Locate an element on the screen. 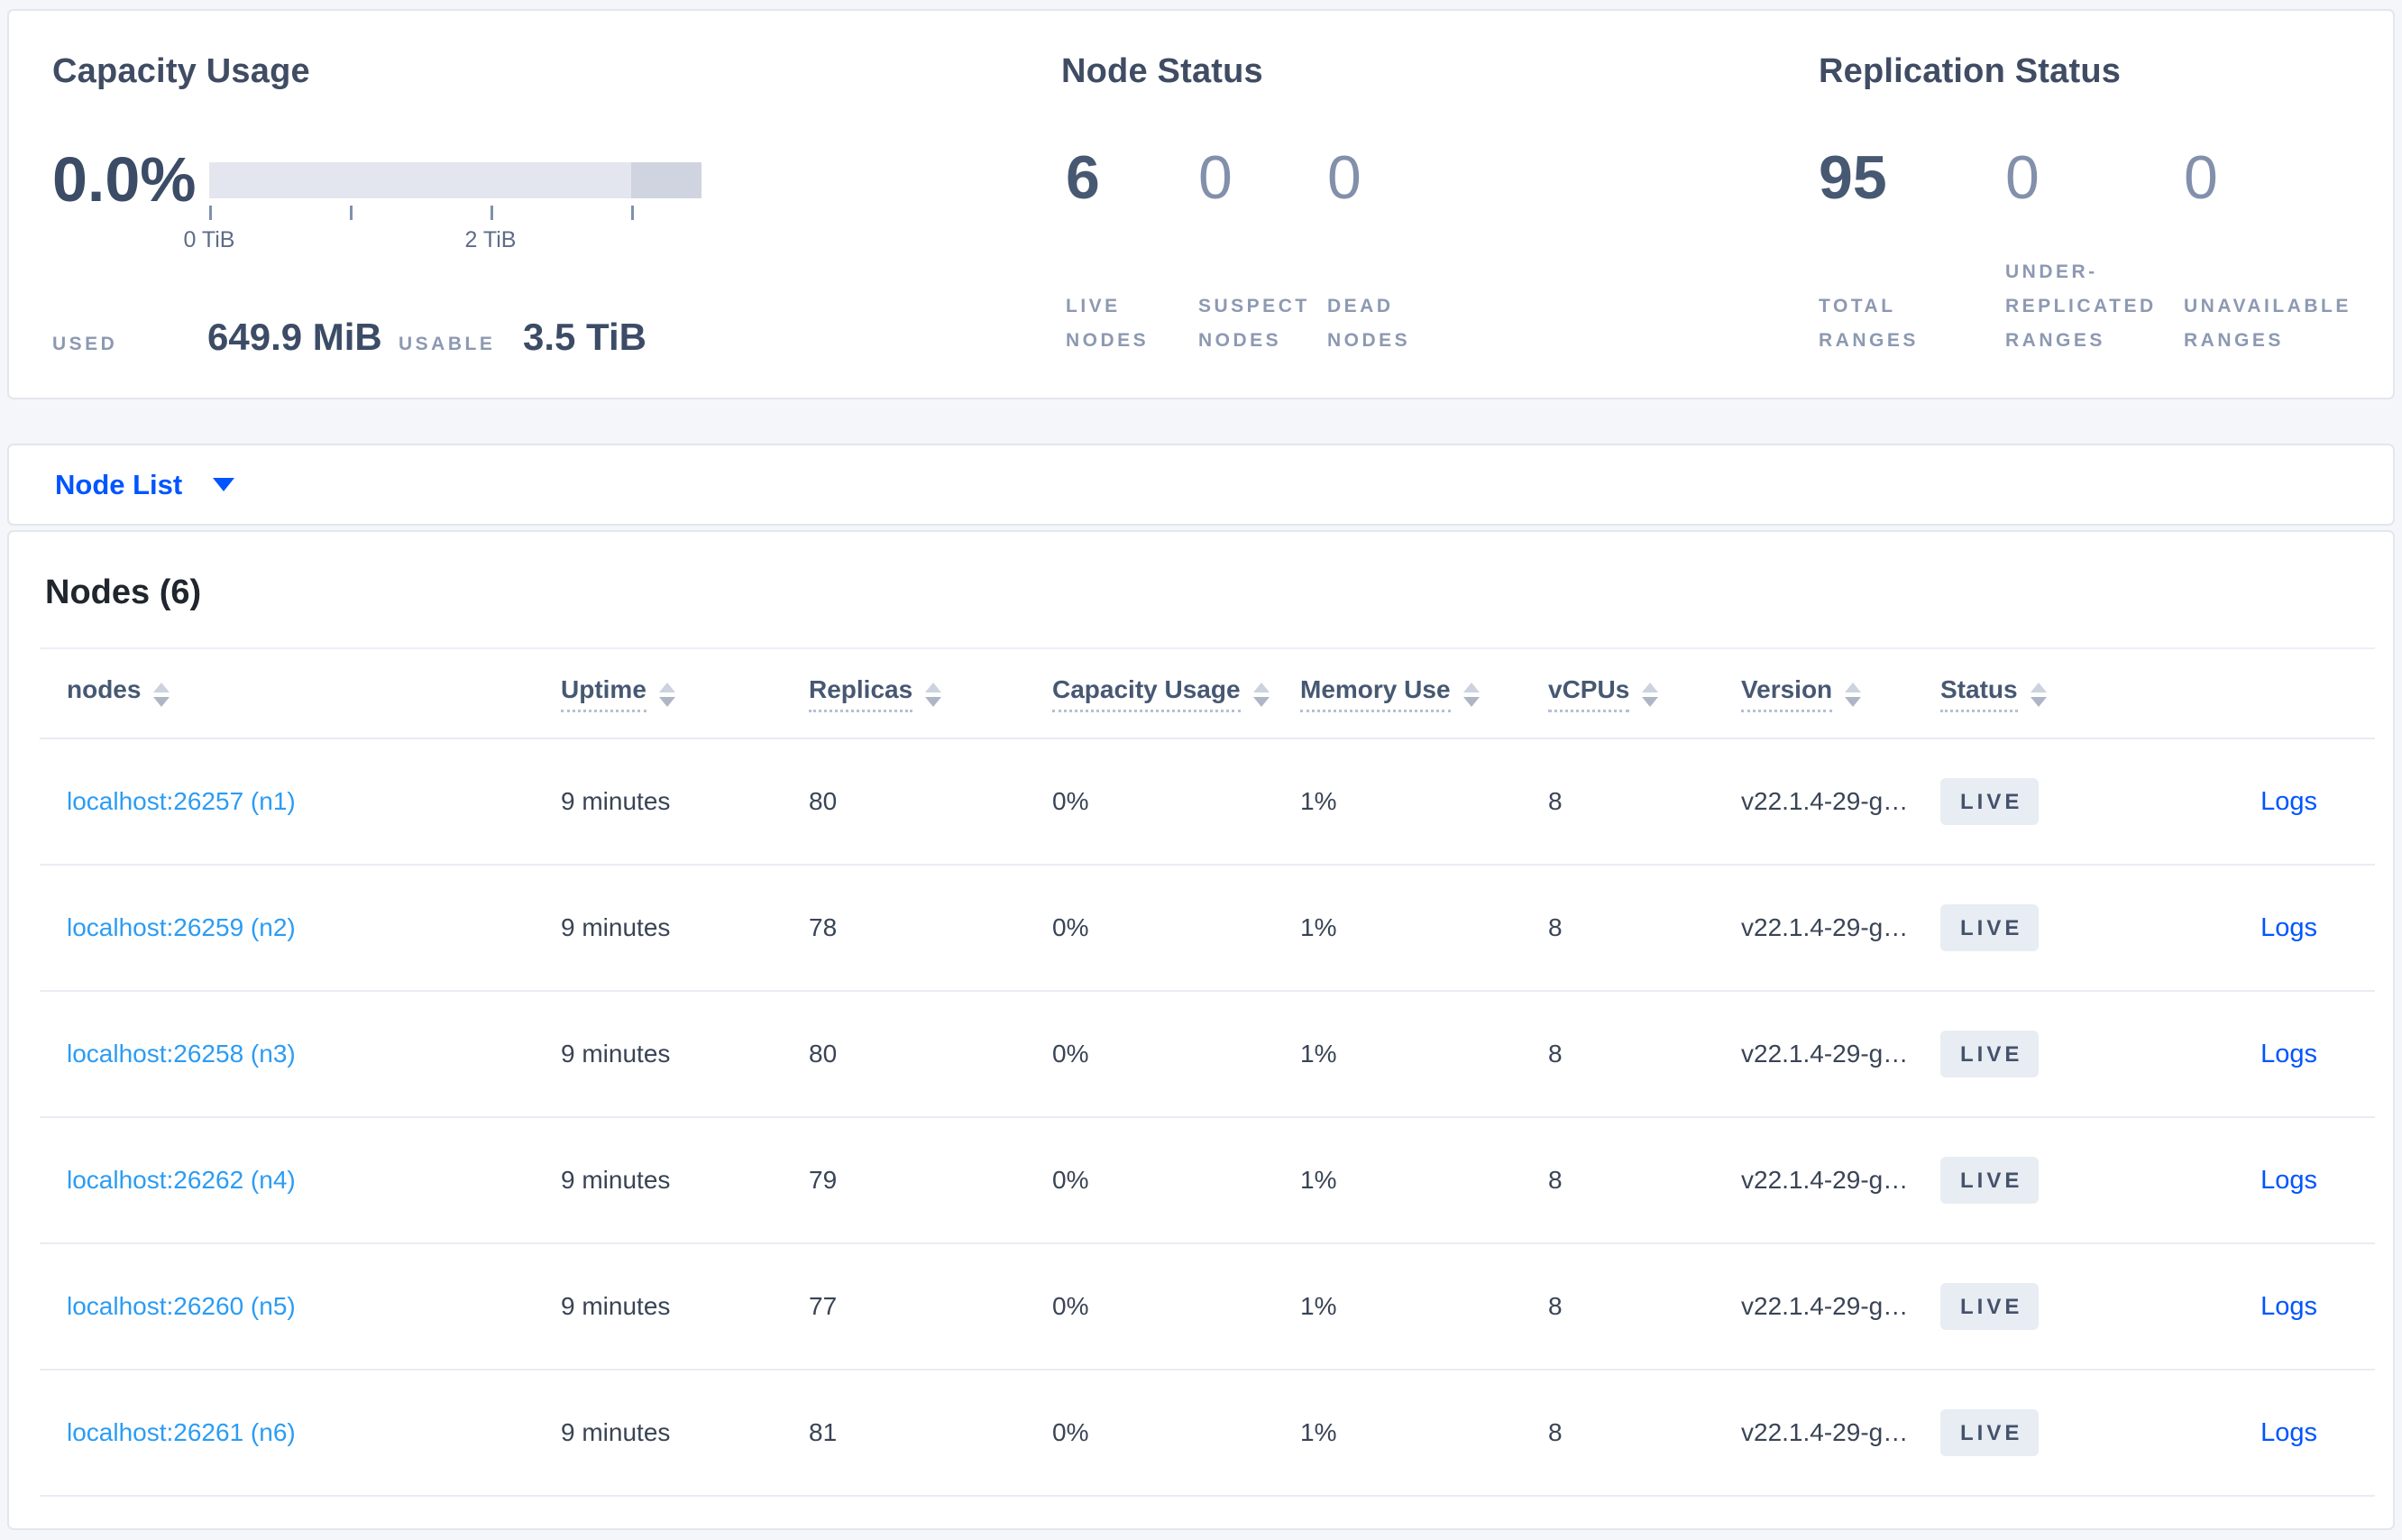 Image resolution: width=2402 pixels, height=1540 pixels. node-list-dropdown: Node List is located at coordinates (145, 484).